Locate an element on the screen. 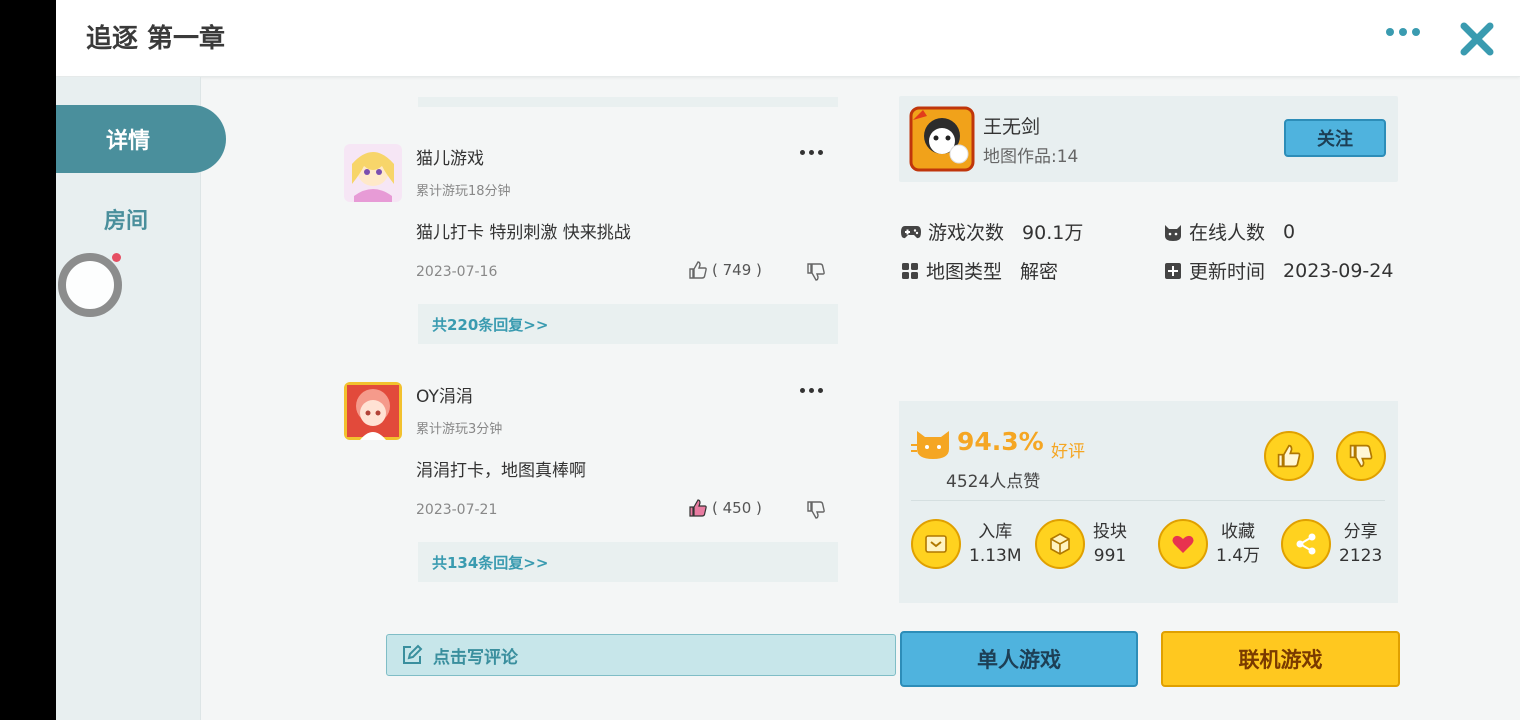  heart-icon is located at coordinates (1183, 544).